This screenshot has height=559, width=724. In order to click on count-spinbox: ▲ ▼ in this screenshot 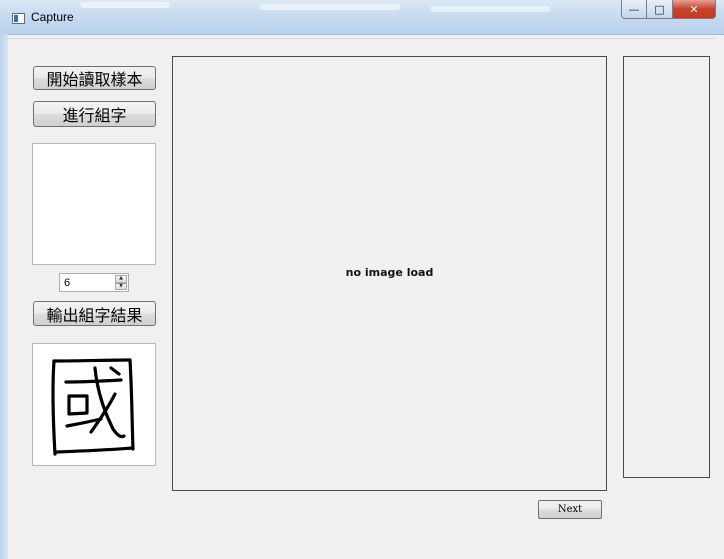, I will do `click(94, 282)`.